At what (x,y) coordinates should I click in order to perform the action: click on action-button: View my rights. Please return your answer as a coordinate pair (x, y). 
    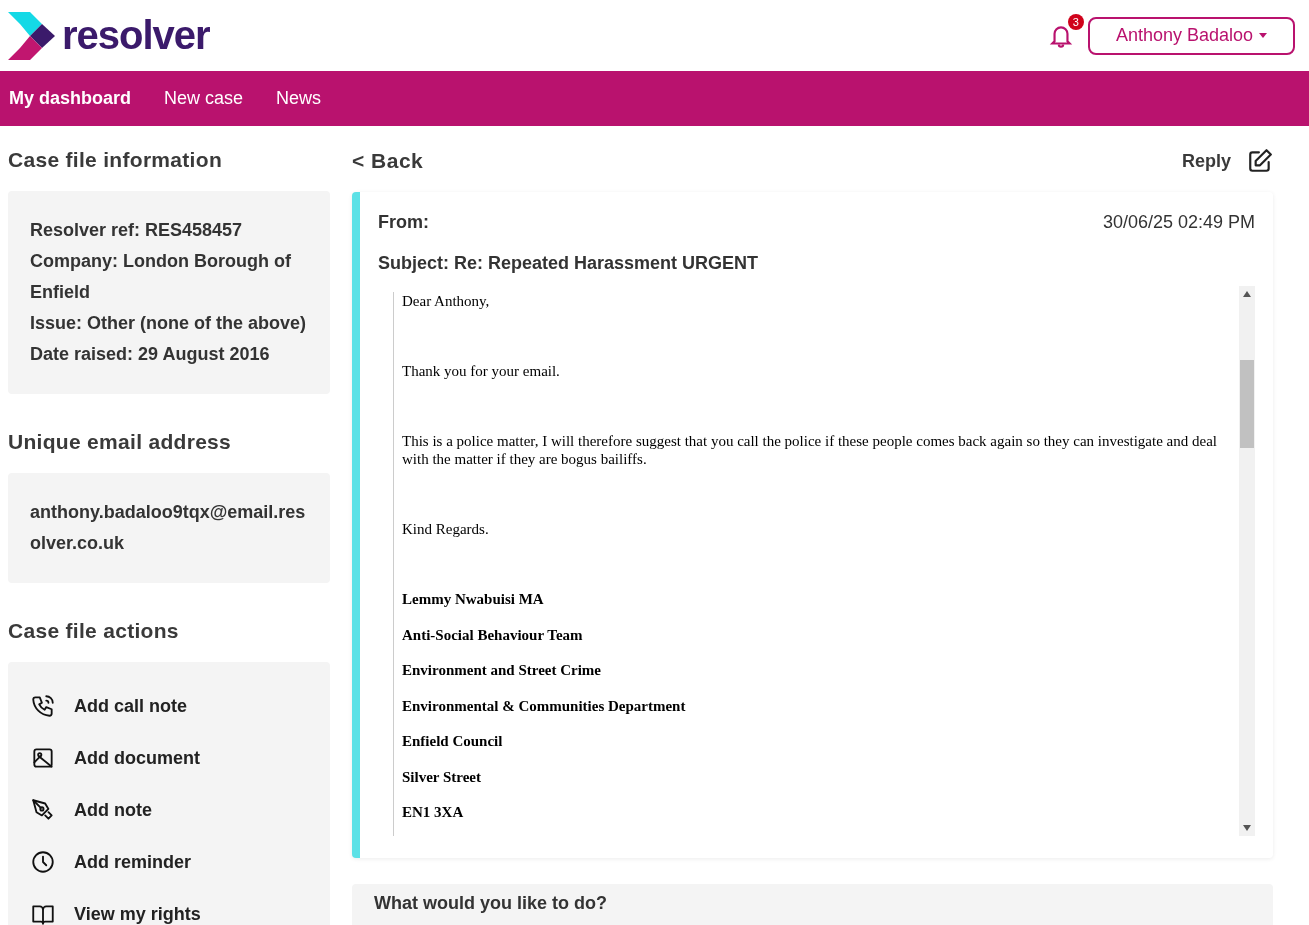
    Looking at the image, I should click on (115, 906).